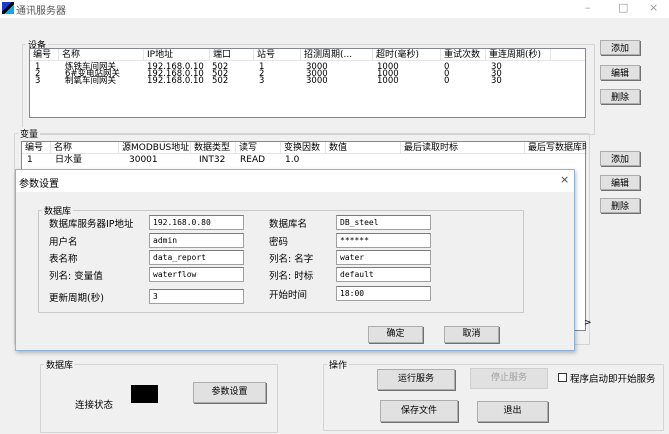 This screenshot has width=669, height=434. What do you see at coordinates (252, 160) in the screenshot?
I see `table-cell: READ` at bounding box center [252, 160].